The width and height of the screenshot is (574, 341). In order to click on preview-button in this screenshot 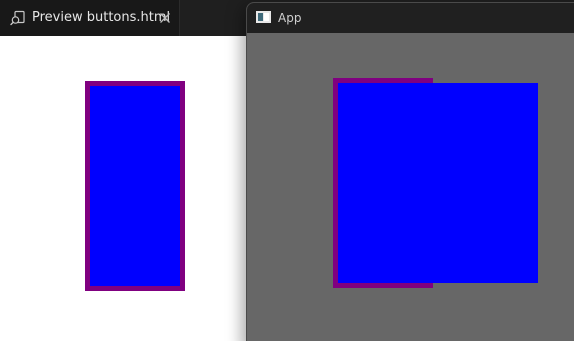, I will do `click(135, 186)`.